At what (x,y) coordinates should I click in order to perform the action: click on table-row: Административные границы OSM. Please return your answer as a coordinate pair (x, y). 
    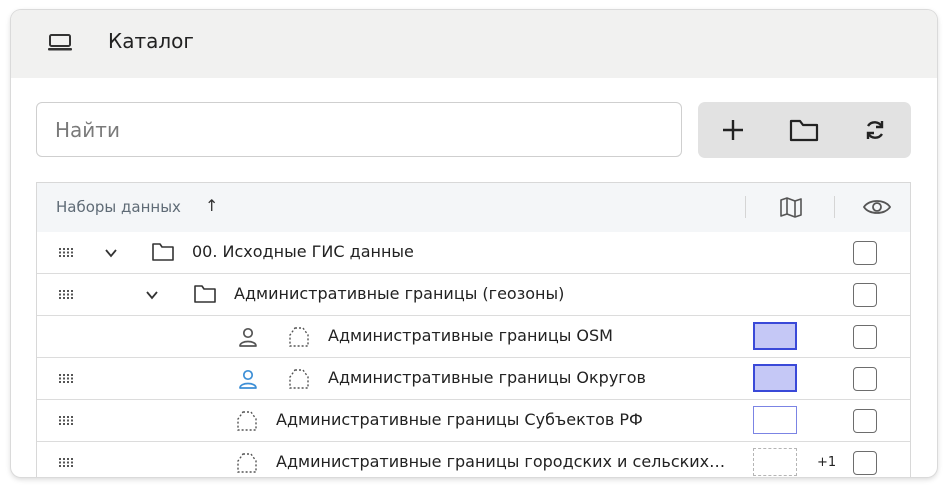
    Looking at the image, I should click on (473, 337).